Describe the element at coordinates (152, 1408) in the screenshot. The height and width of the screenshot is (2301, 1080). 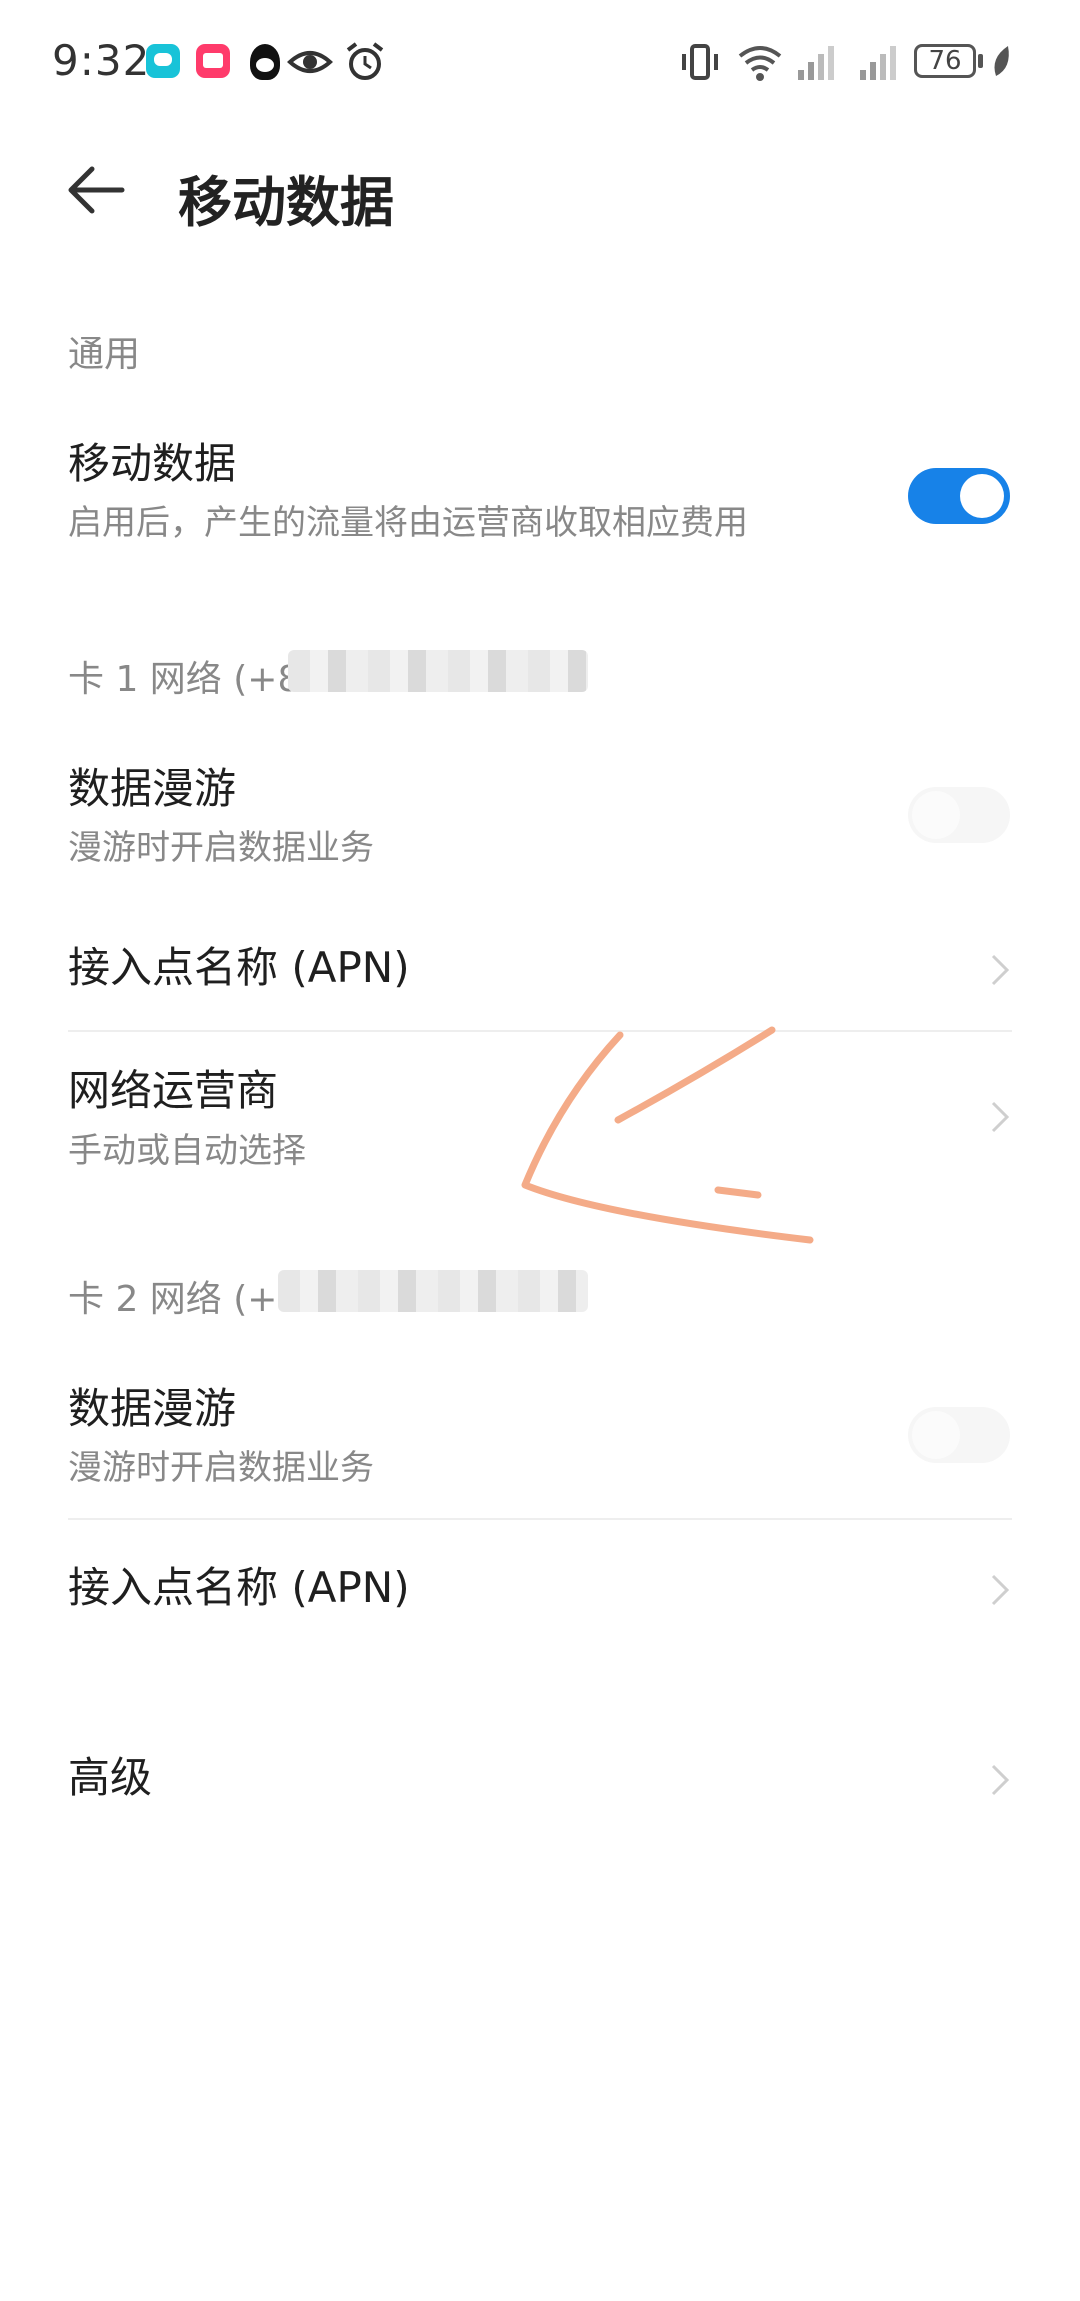
I see `sim2-roaming-title: 数据漫游` at that location.